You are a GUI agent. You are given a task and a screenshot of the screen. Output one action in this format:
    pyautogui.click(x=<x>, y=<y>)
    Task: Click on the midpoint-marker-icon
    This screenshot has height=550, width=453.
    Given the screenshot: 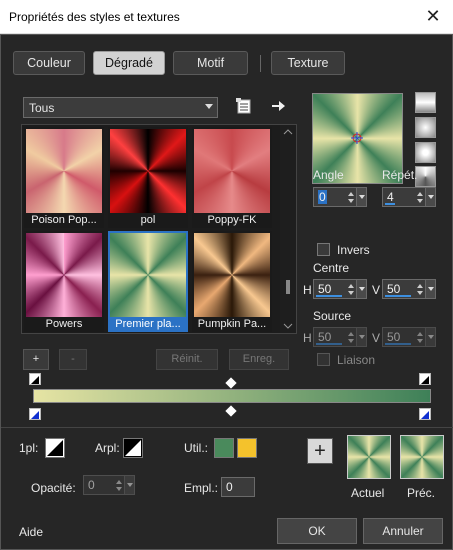 What is the action you would take?
    pyautogui.click(x=231, y=383)
    